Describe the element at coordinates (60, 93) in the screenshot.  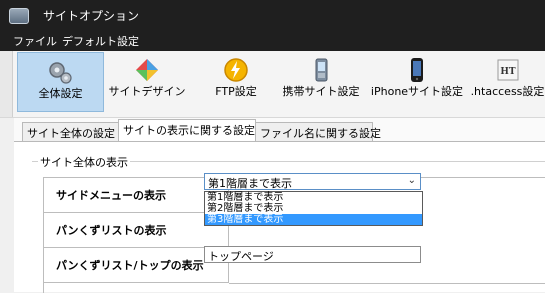
I see `toolbar-label: 全体設定` at that location.